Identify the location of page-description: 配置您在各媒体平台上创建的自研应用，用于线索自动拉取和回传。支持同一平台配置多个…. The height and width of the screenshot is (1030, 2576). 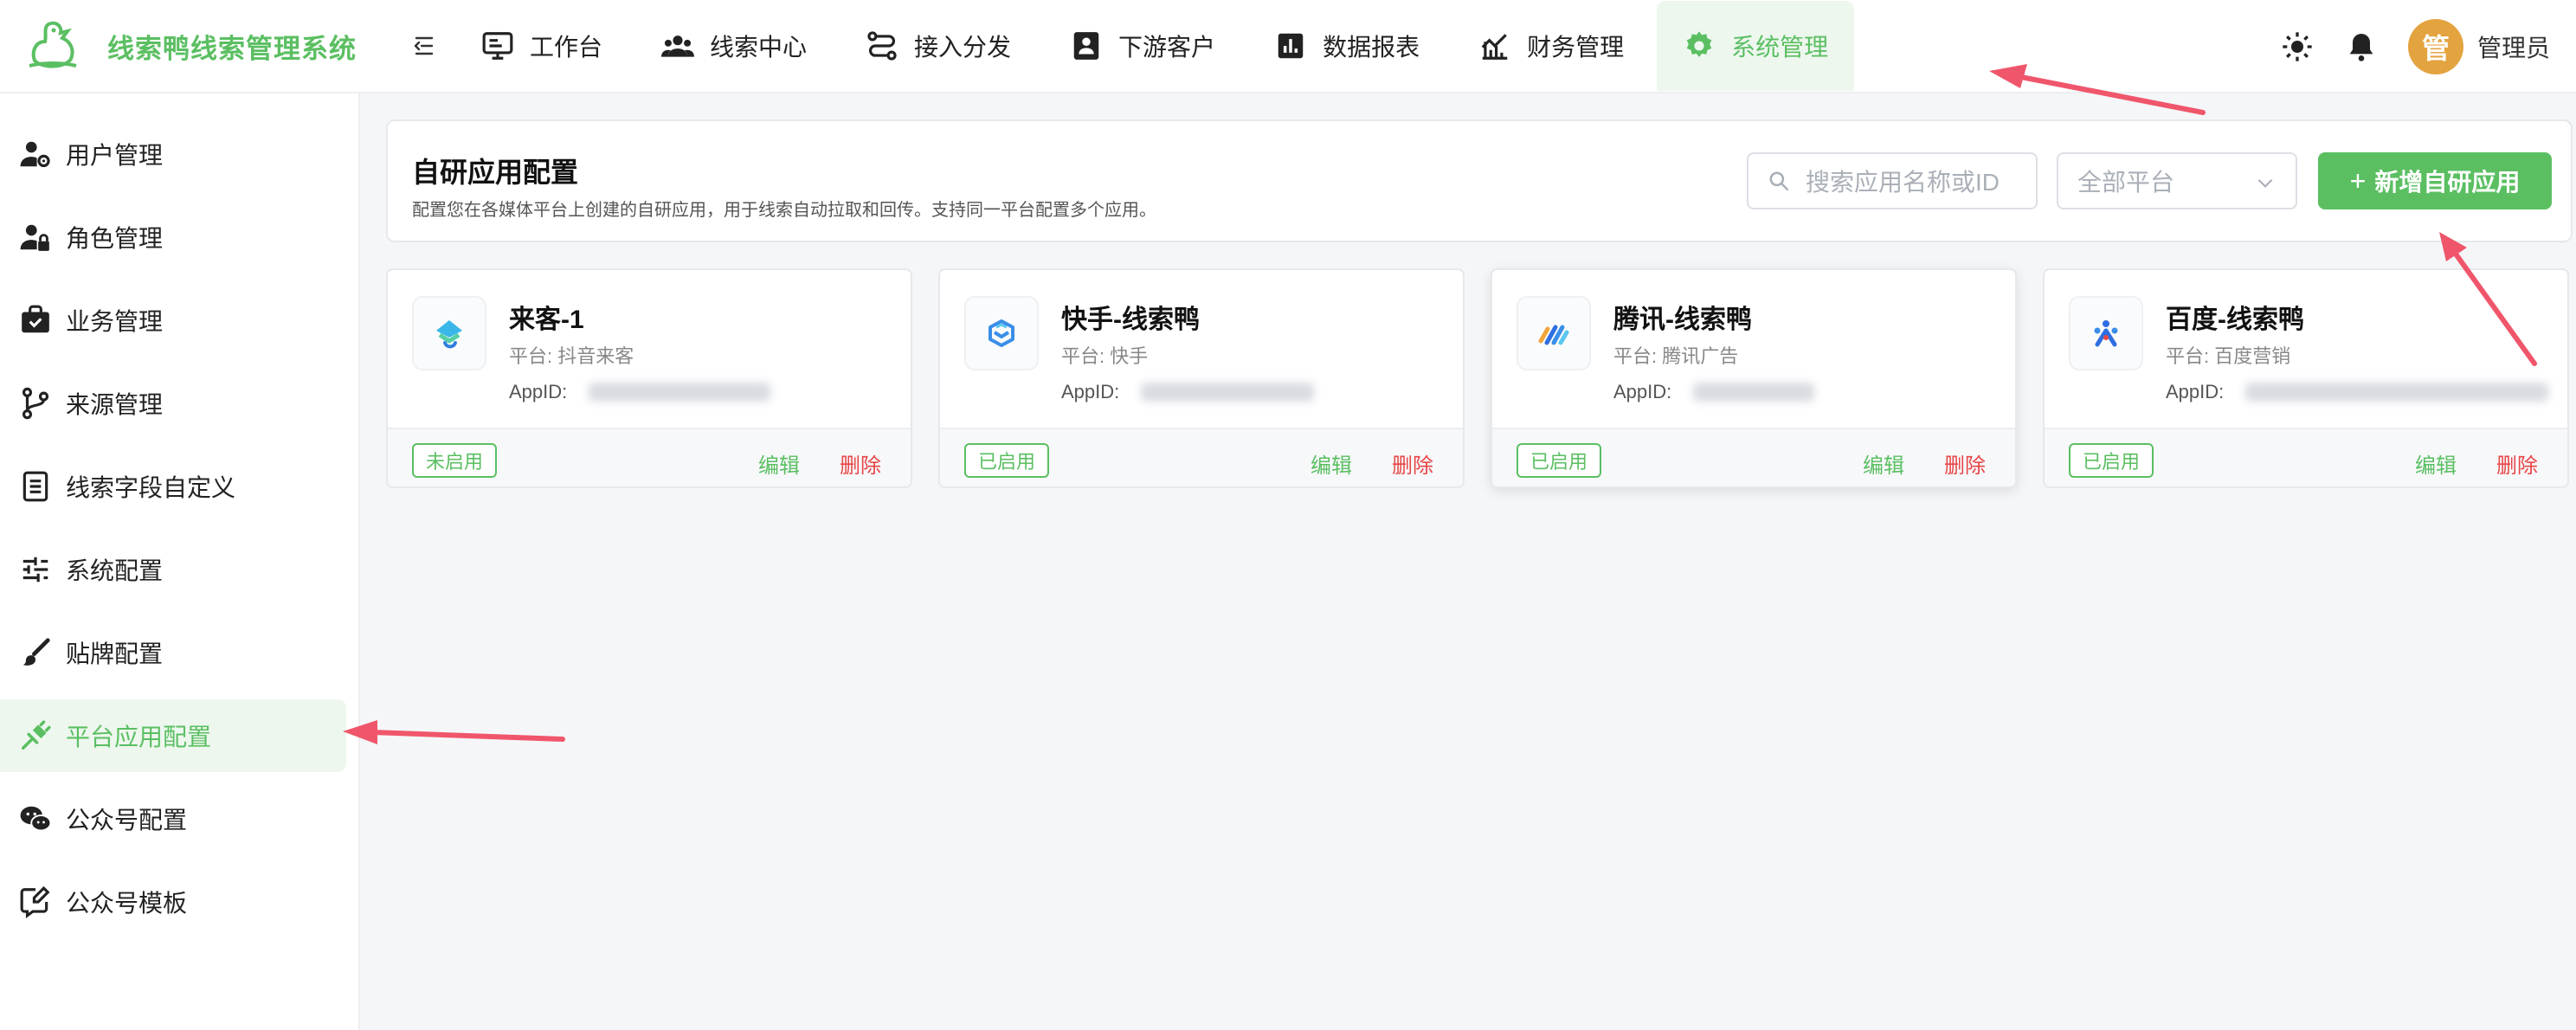
(784, 210).